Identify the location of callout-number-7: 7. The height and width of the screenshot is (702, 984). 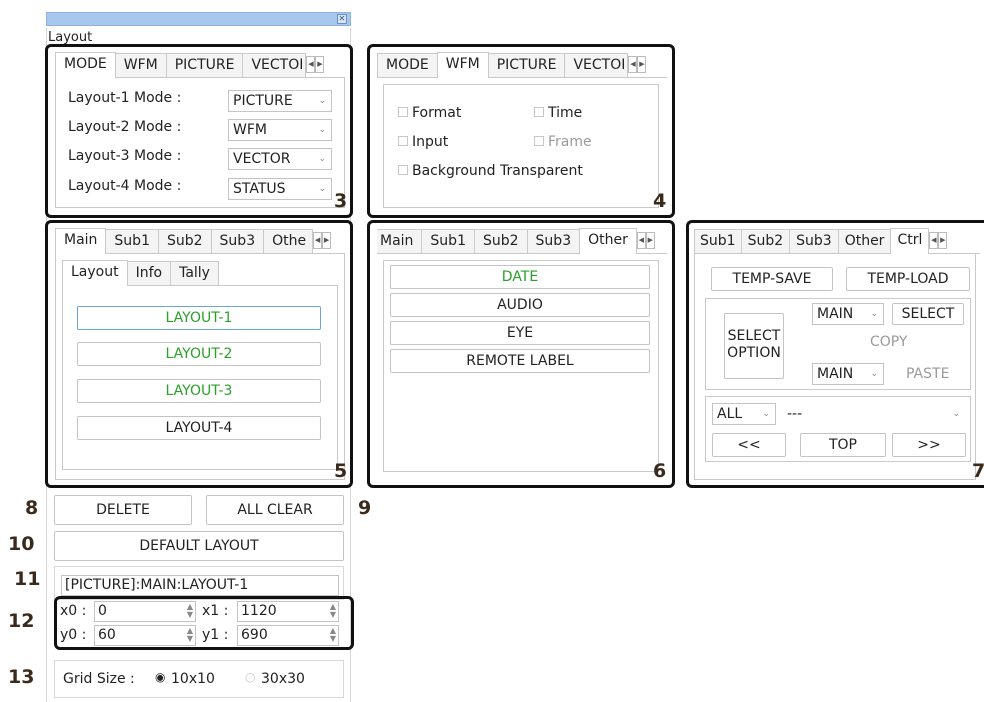
(978, 471).